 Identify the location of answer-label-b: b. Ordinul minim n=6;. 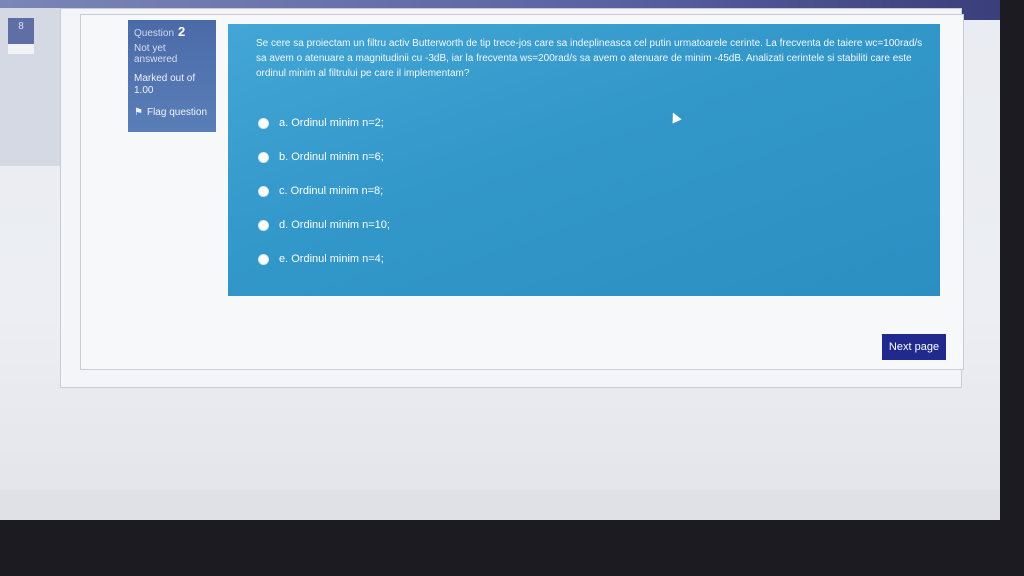
(331, 157).